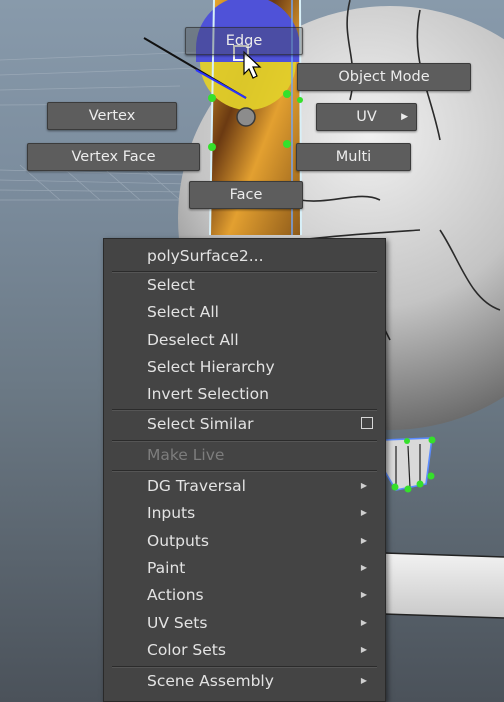 This screenshot has height=702, width=504. I want to click on menu-separator, so click(244, 471).